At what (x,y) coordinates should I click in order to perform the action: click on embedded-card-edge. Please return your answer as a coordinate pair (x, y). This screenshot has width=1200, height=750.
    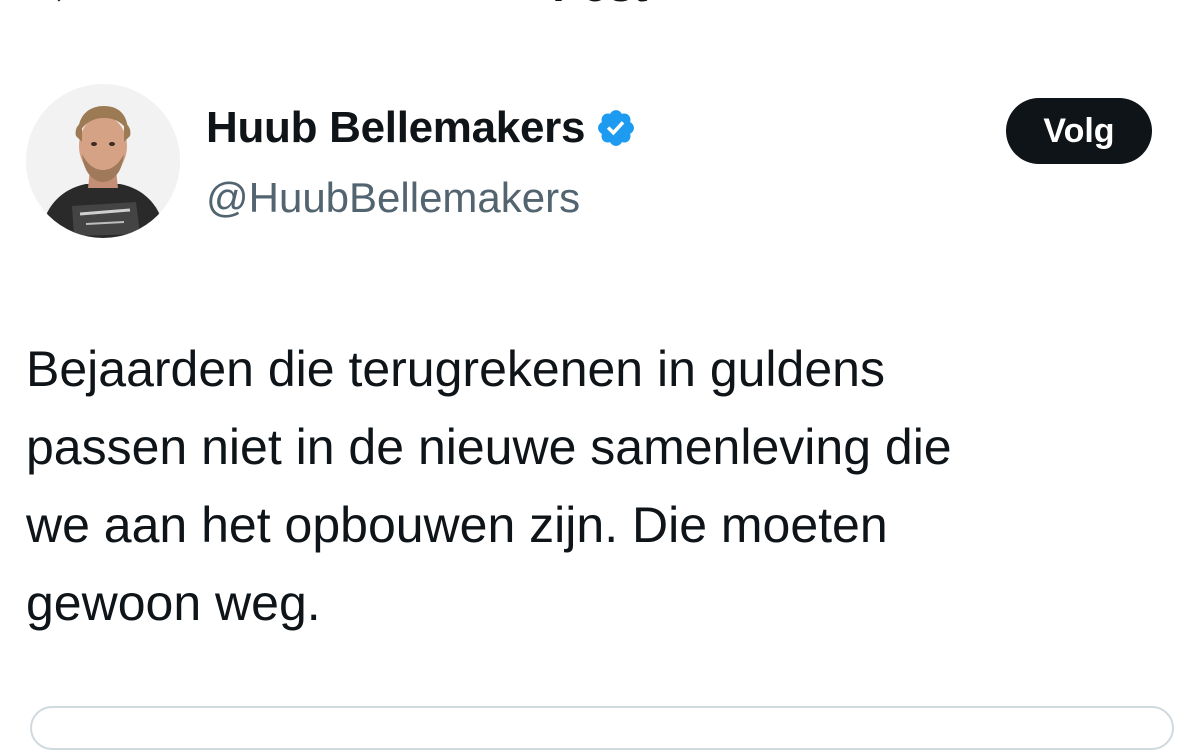
    Looking at the image, I should click on (602, 728).